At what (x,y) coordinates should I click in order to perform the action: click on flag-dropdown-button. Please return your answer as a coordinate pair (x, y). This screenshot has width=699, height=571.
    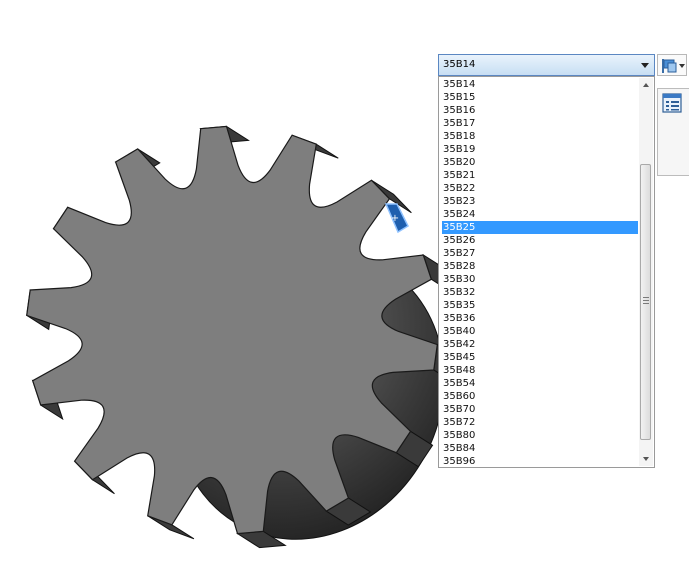
    Looking at the image, I should click on (672, 65).